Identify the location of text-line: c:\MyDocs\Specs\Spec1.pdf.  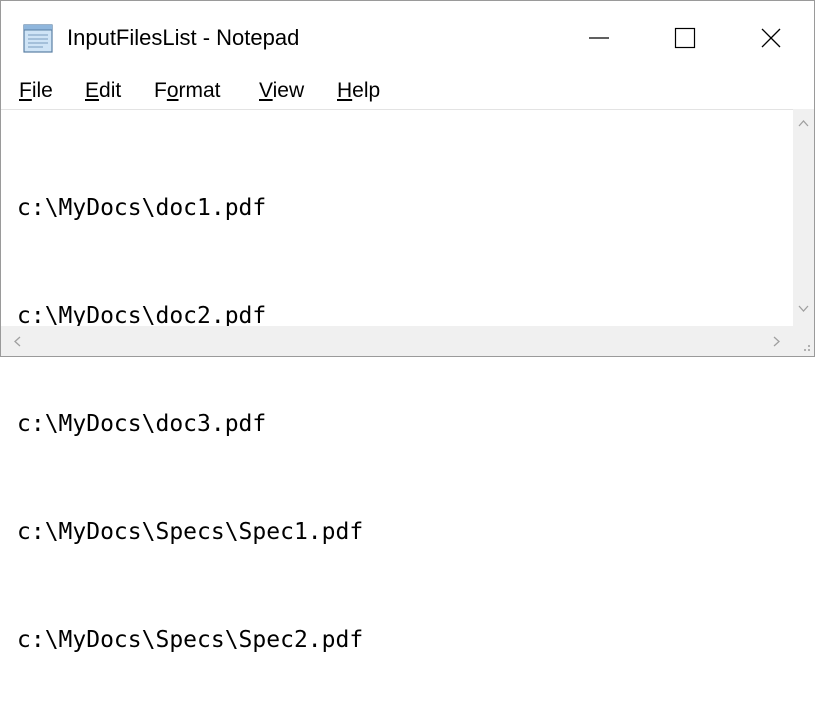
(190, 532).